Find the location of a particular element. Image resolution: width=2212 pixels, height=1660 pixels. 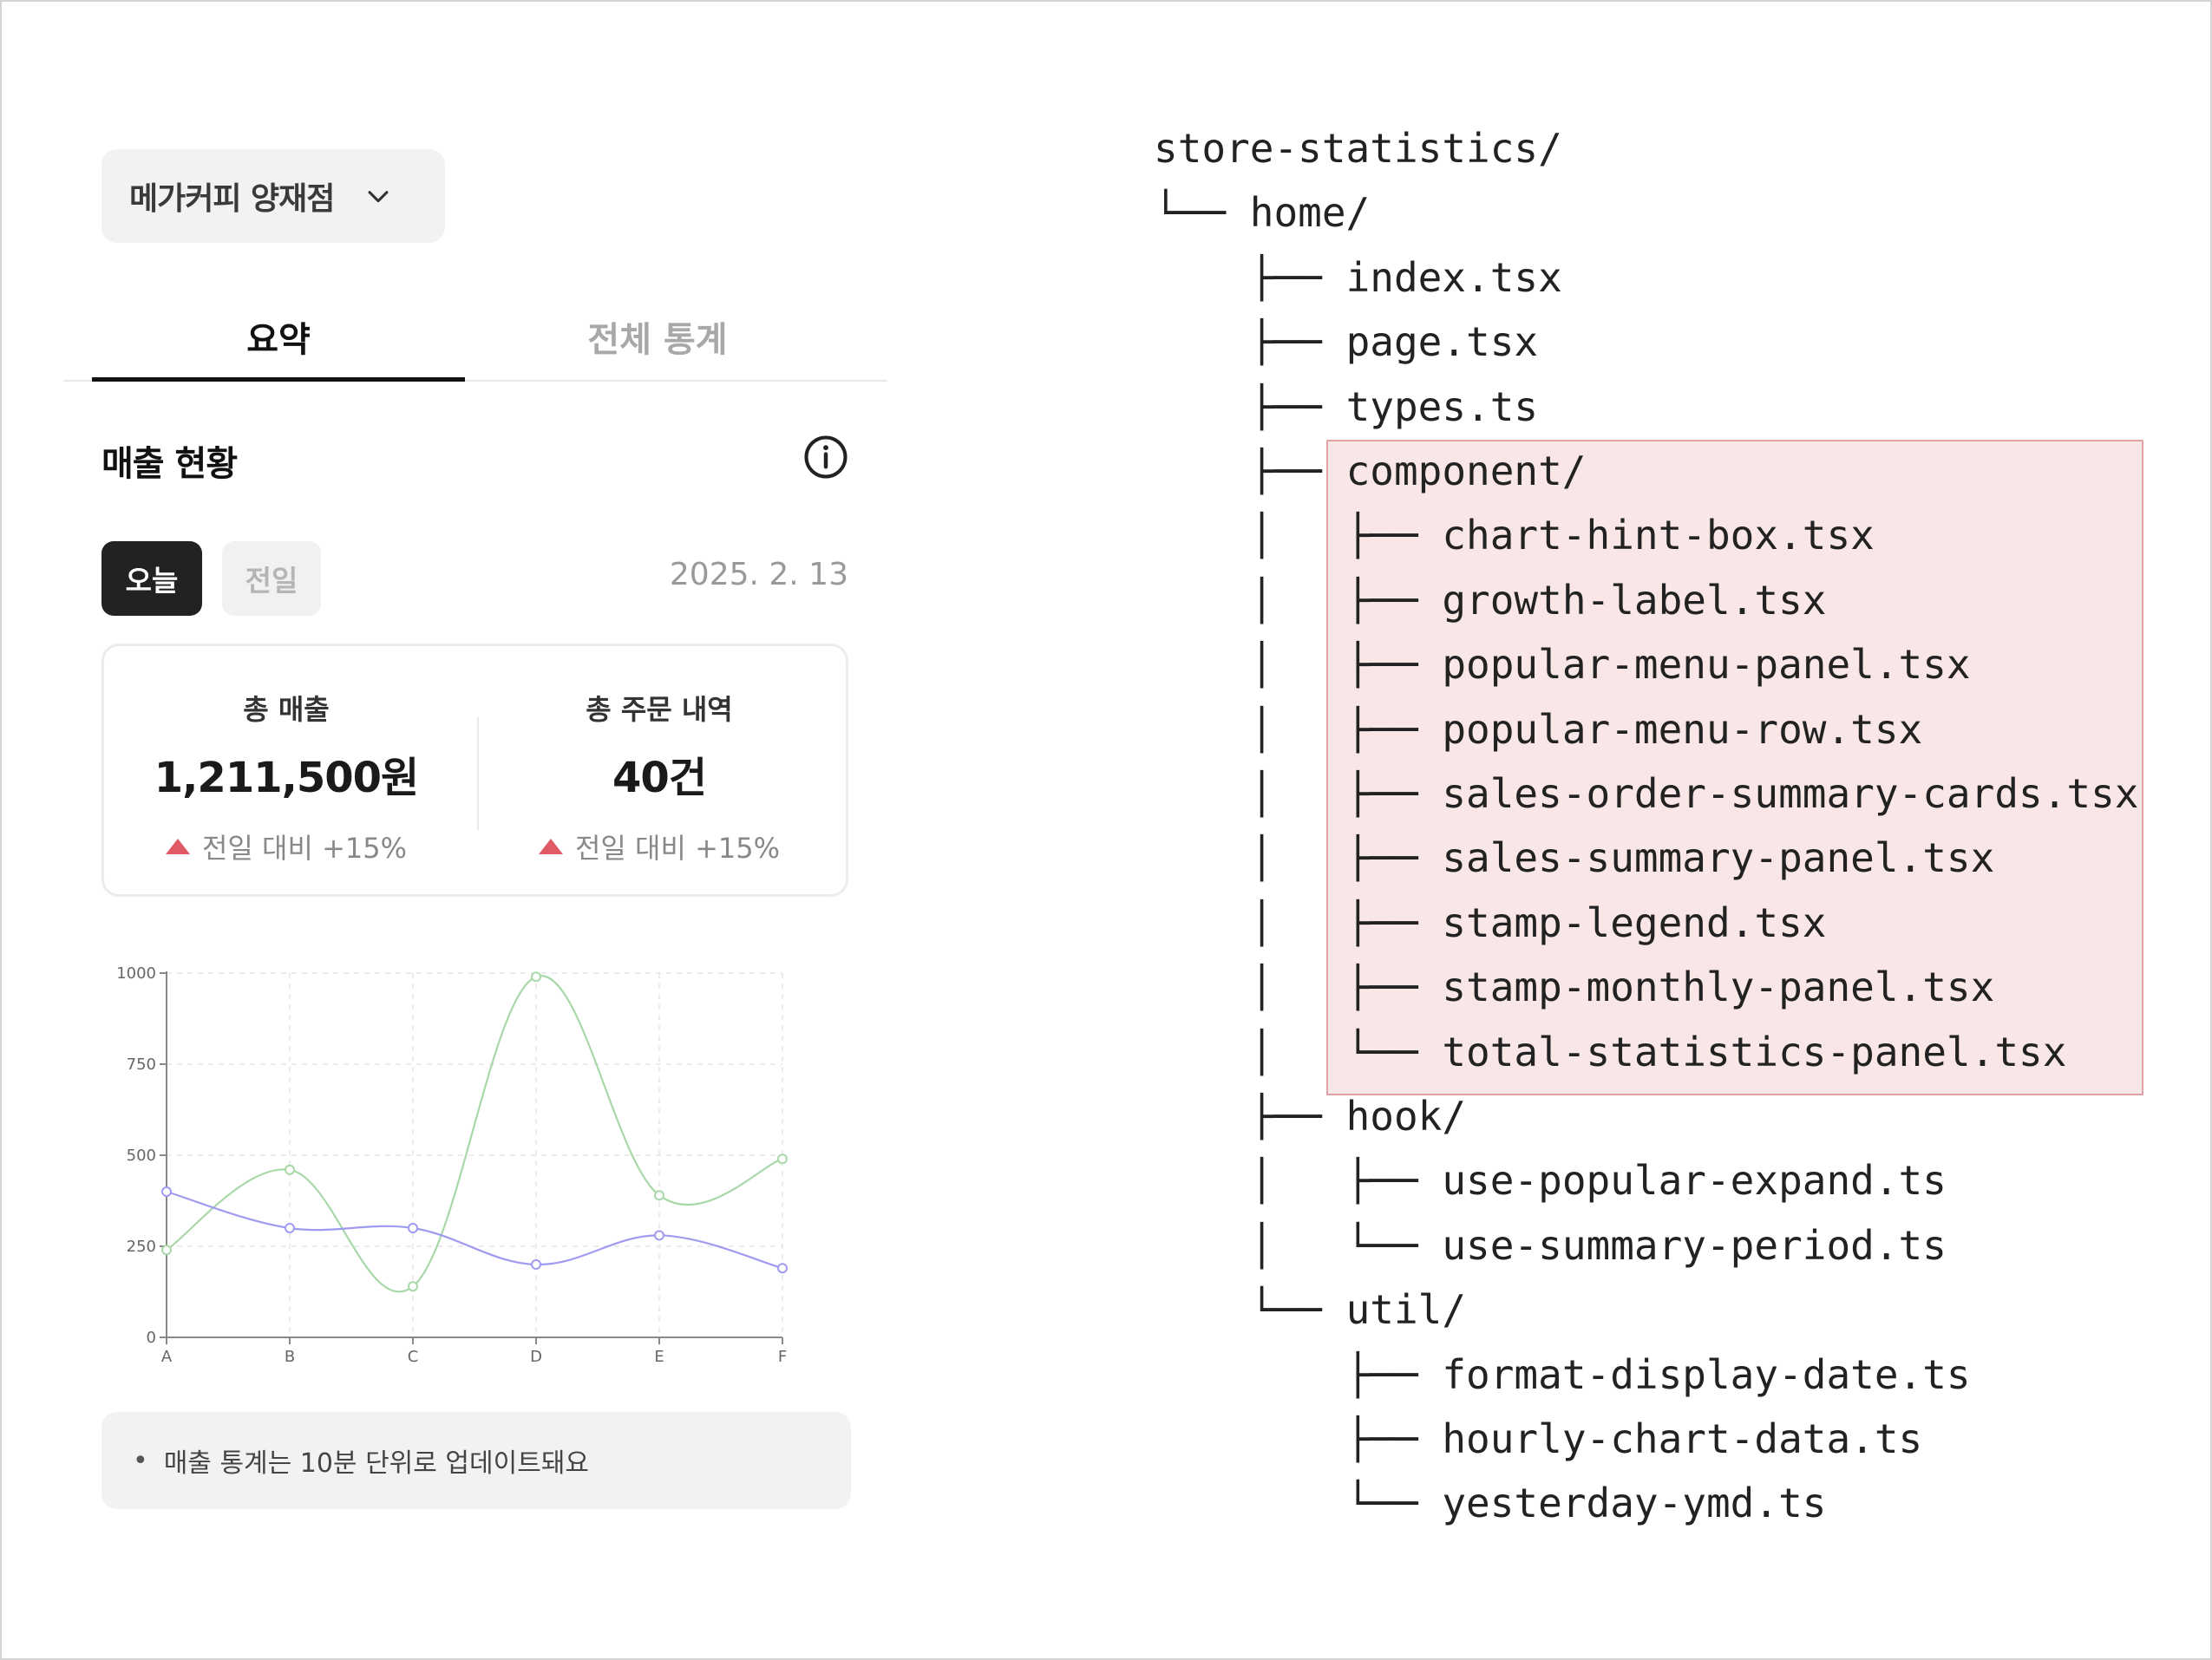

file-tree-row: └── util/ is located at coordinates (1310, 1310).